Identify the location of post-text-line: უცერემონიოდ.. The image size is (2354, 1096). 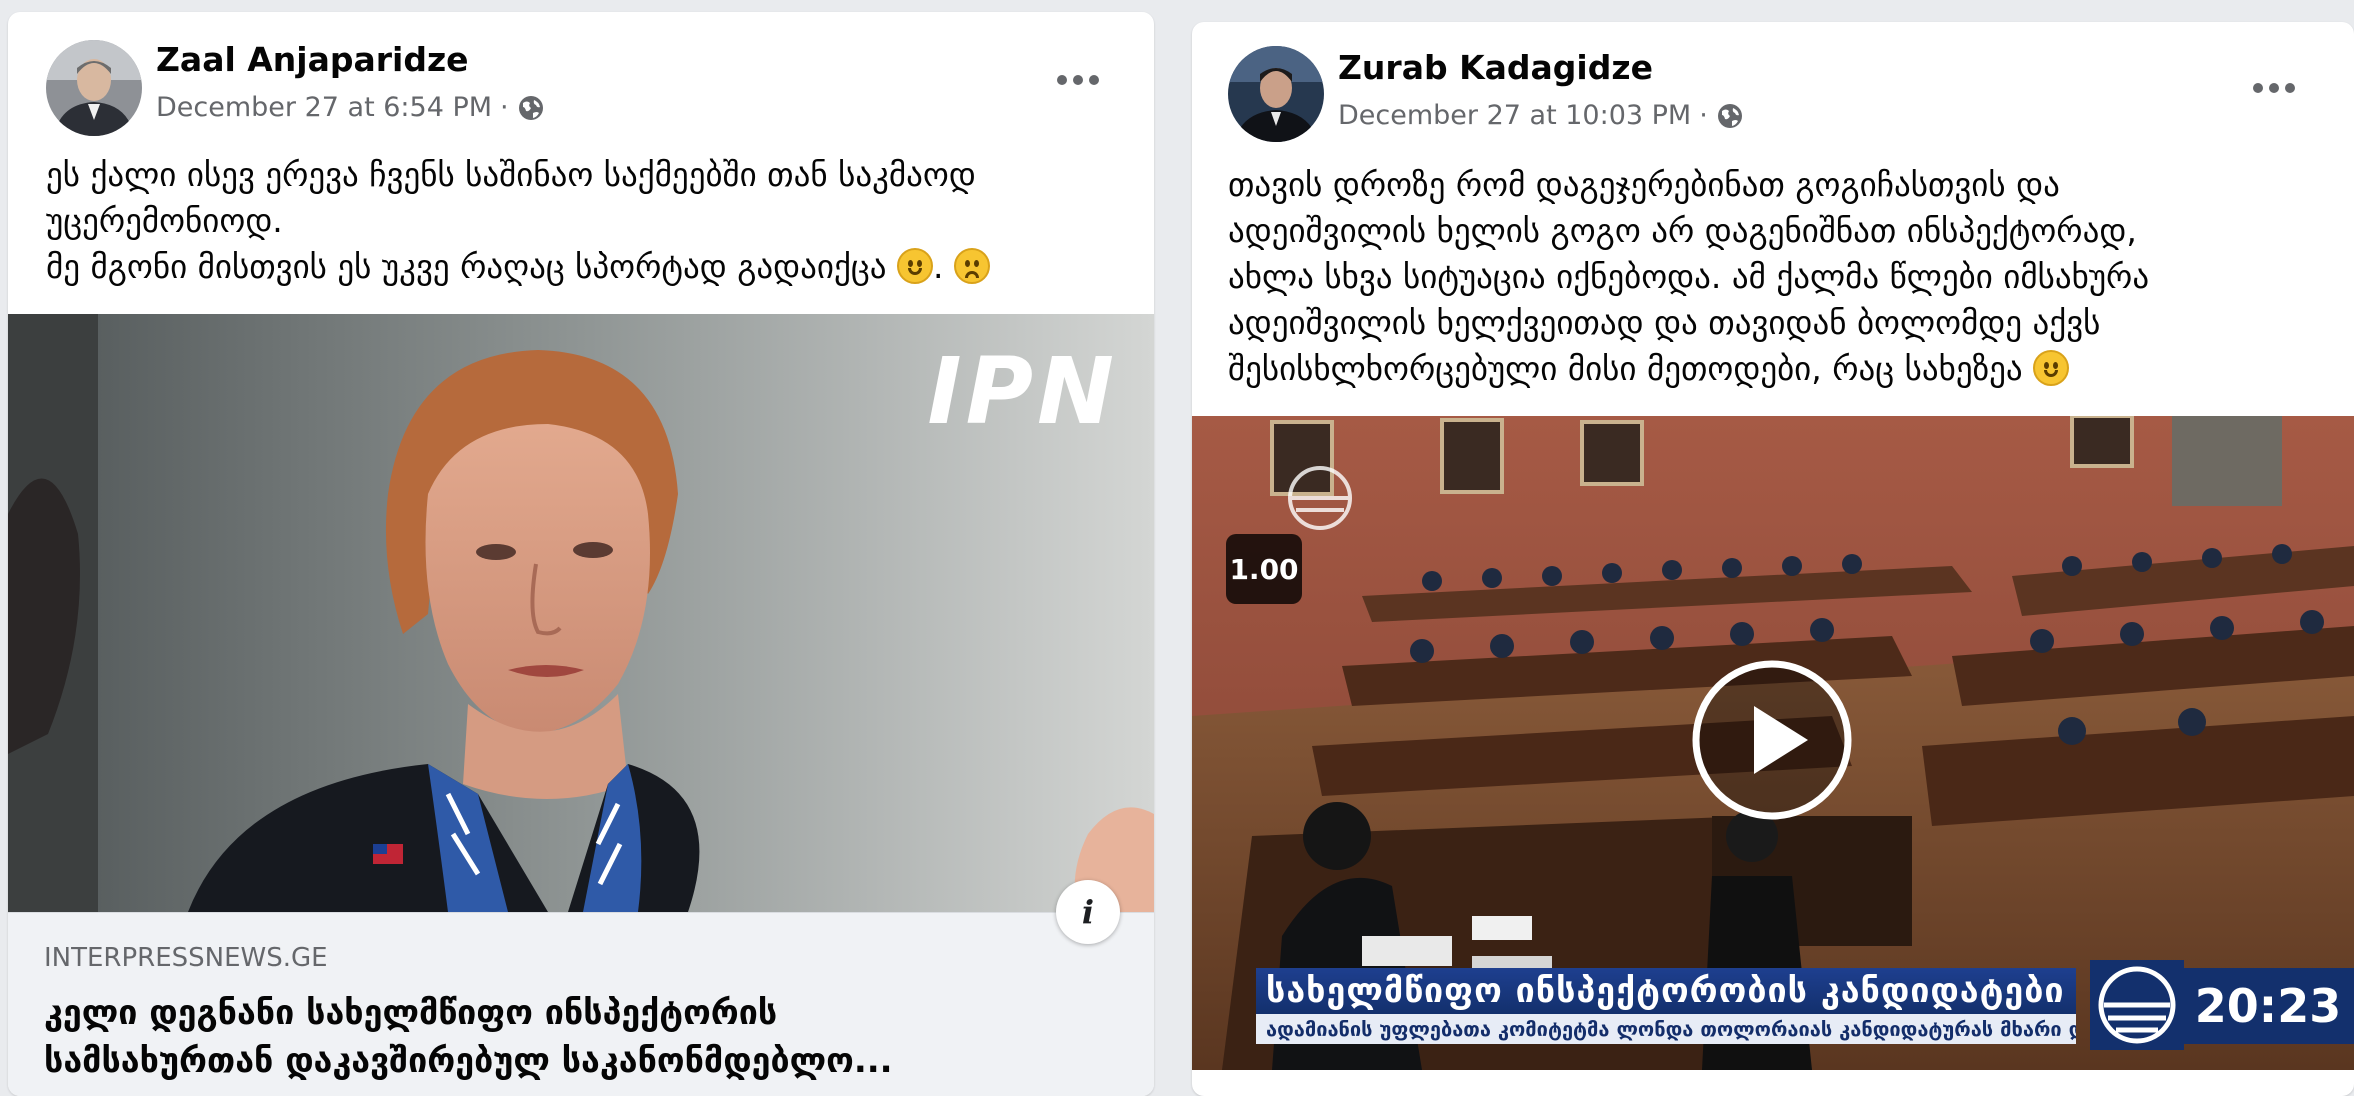
(164, 220).